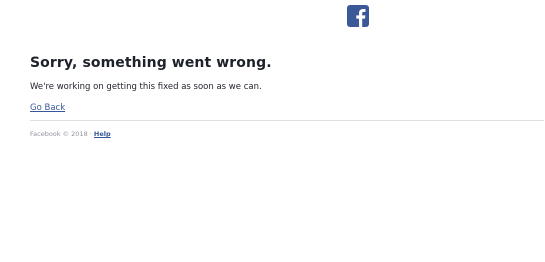 This screenshot has width=545, height=262. What do you see at coordinates (151, 63) in the screenshot?
I see `error-title: Sorry, something went wrong.` at bounding box center [151, 63].